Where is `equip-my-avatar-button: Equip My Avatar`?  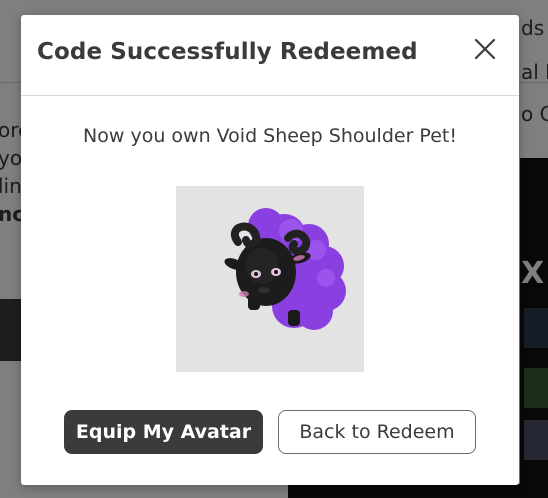 equip-my-avatar-button: Equip My Avatar is located at coordinates (163, 432).